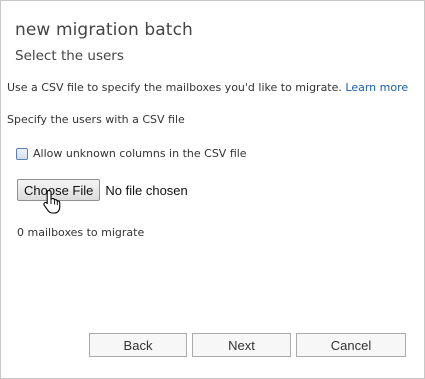  I want to click on next-button: Next, so click(241, 345).